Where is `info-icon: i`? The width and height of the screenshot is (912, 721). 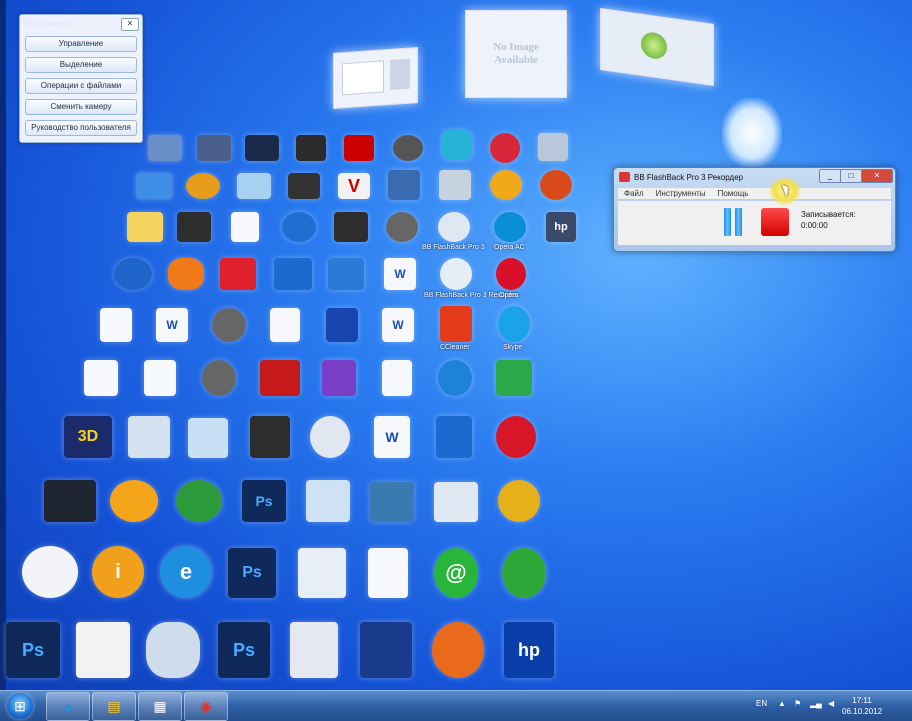 info-icon: i is located at coordinates (118, 572).